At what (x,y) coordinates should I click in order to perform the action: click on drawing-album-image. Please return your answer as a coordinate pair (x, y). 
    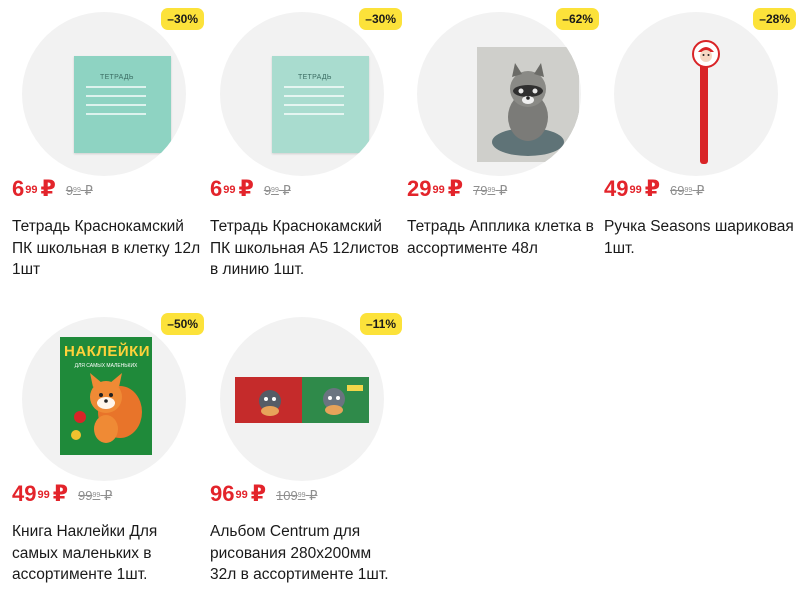
    Looking at the image, I should click on (302, 400).